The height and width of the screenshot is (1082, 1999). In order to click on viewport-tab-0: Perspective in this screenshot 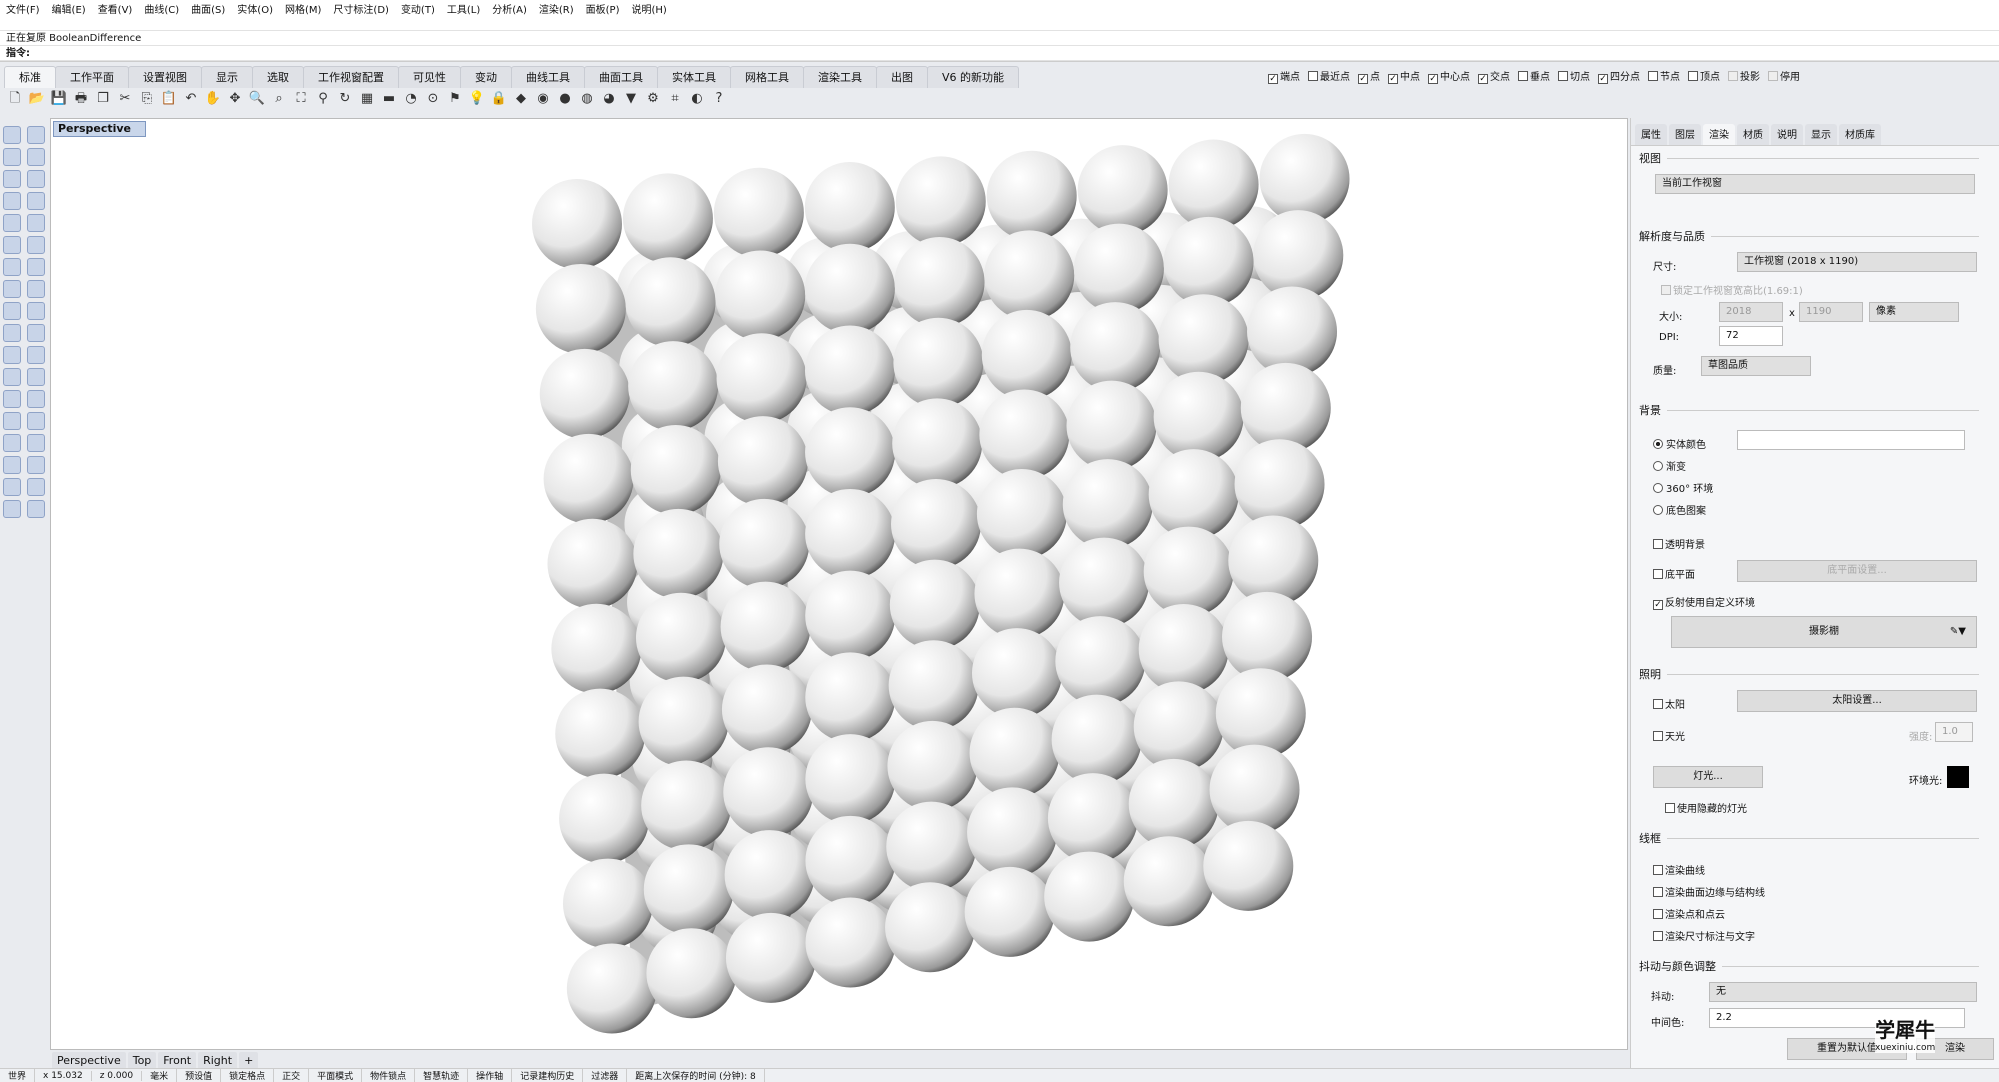, I will do `click(89, 1060)`.